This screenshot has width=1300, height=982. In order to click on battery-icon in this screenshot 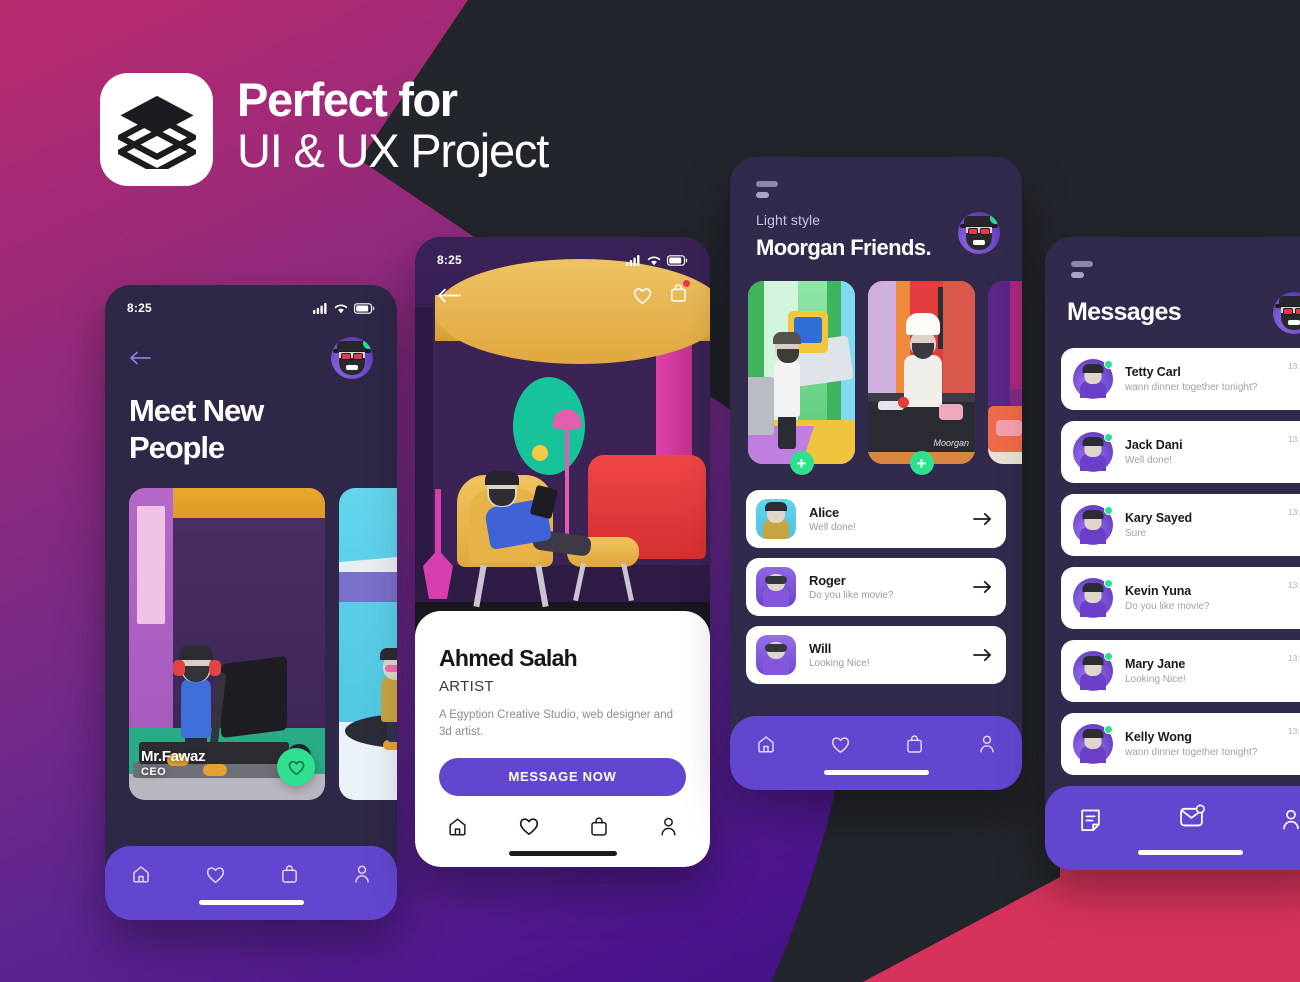, I will do `click(364, 308)`.